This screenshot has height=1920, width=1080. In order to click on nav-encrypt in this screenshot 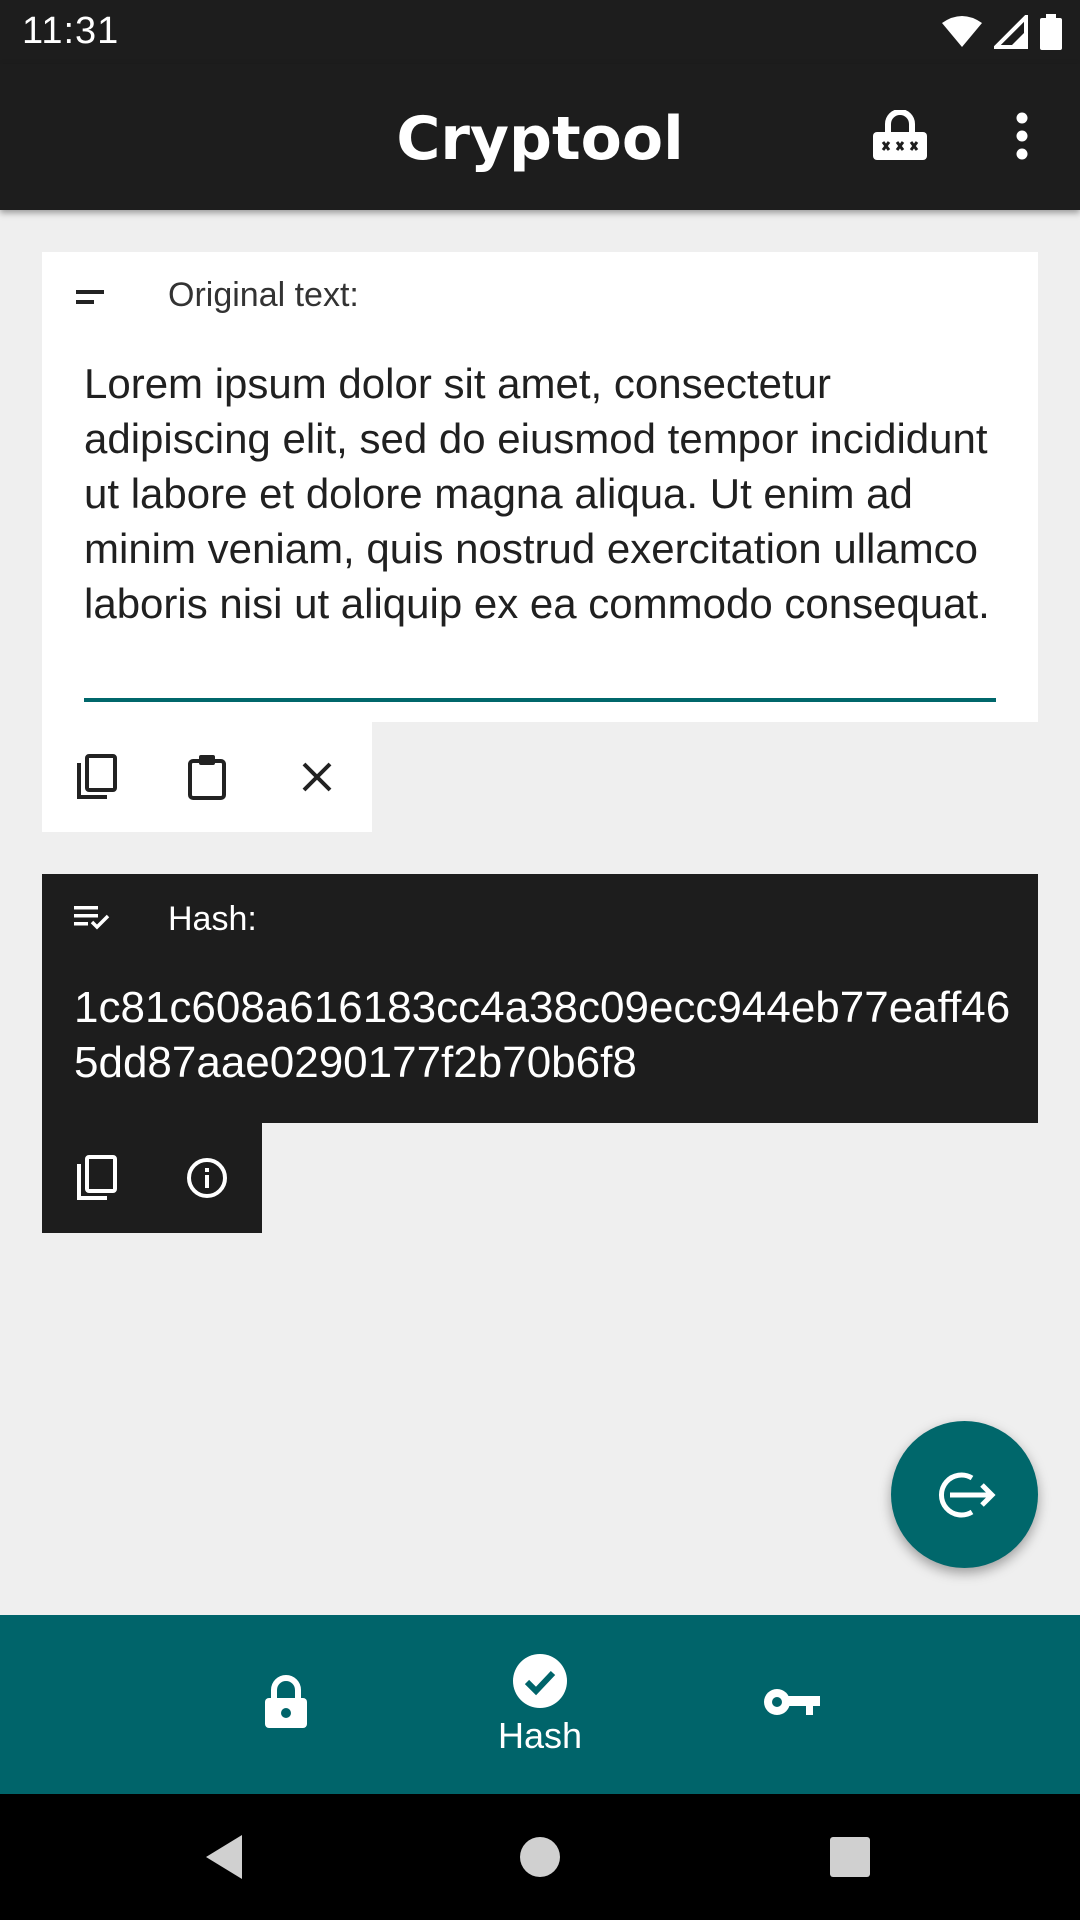, I will do `click(286, 1704)`.